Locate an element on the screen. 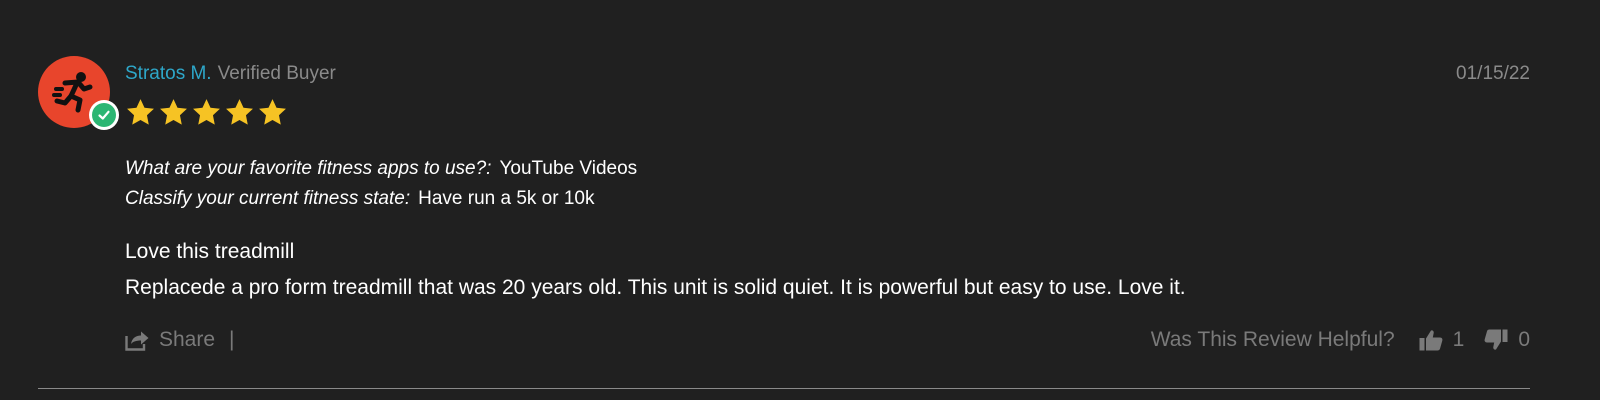 The height and width of the screenshot is (400, 1600). review-header: Stratos M. Verified Buyer is located at coordinates (230, 74).